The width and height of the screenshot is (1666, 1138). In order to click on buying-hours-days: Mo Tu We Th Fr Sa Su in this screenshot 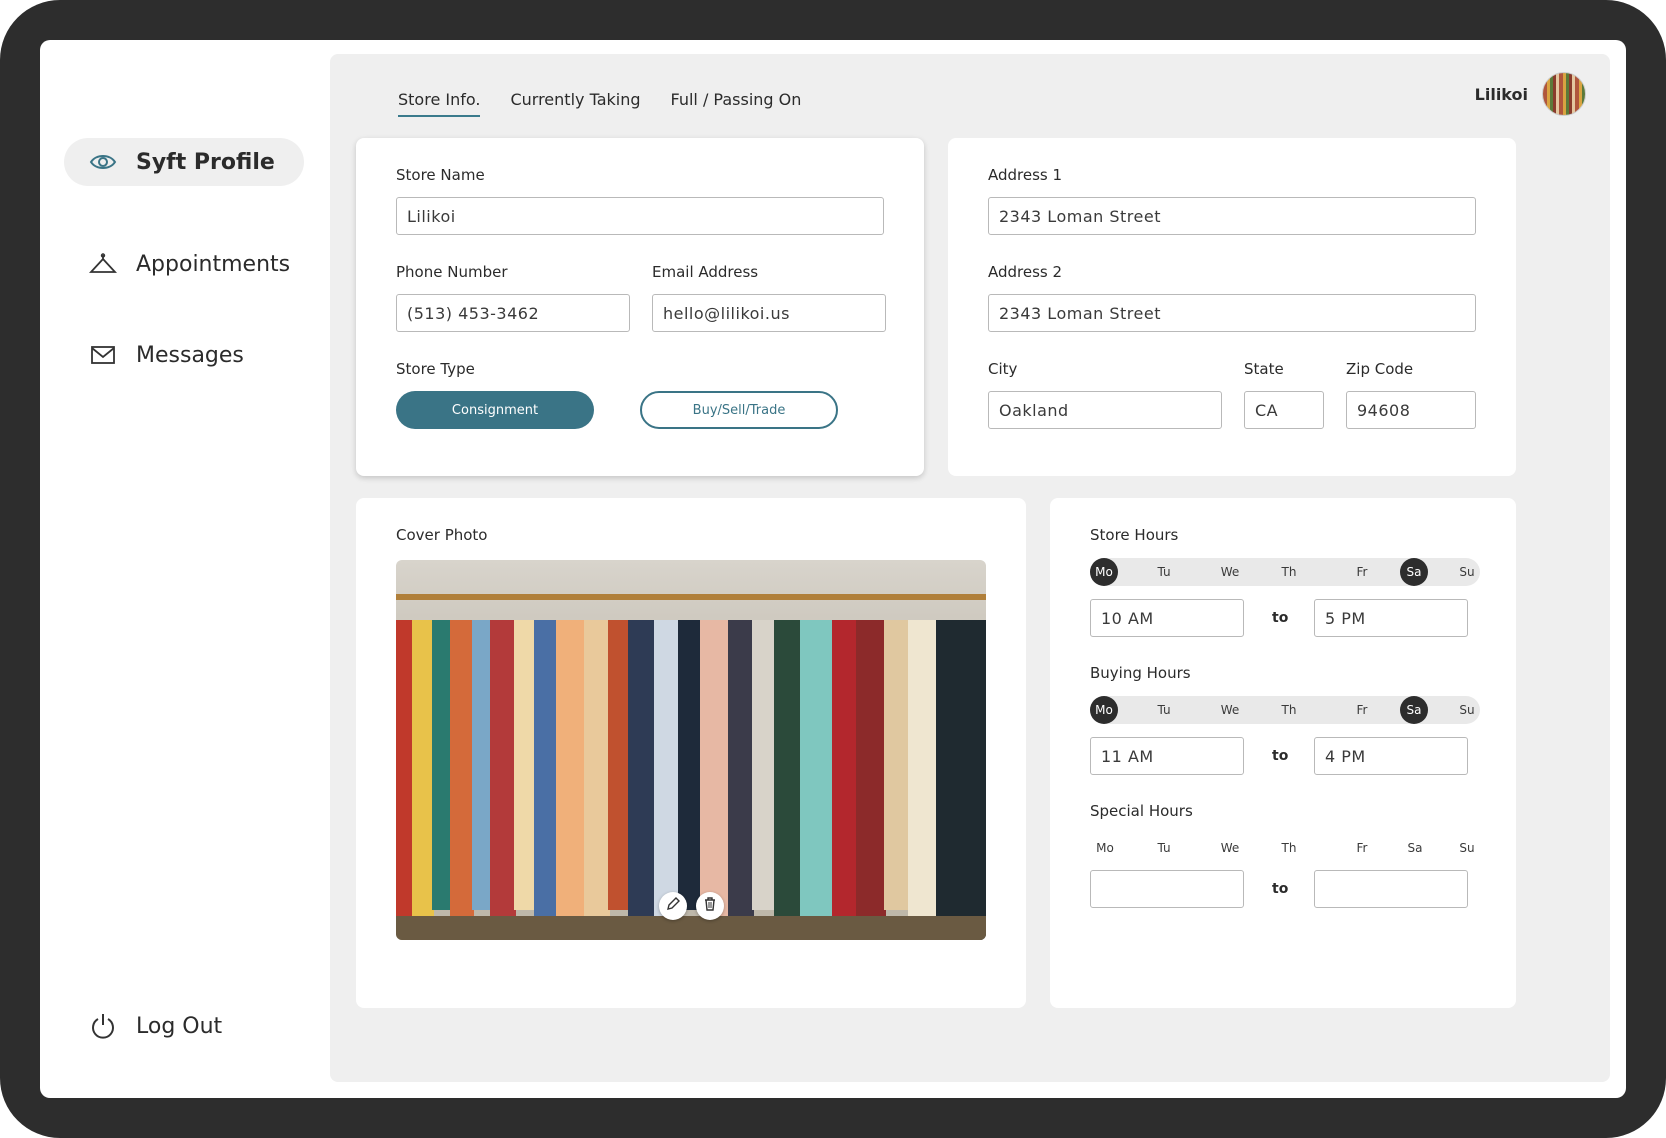, I will do `click(1285, 710)`.